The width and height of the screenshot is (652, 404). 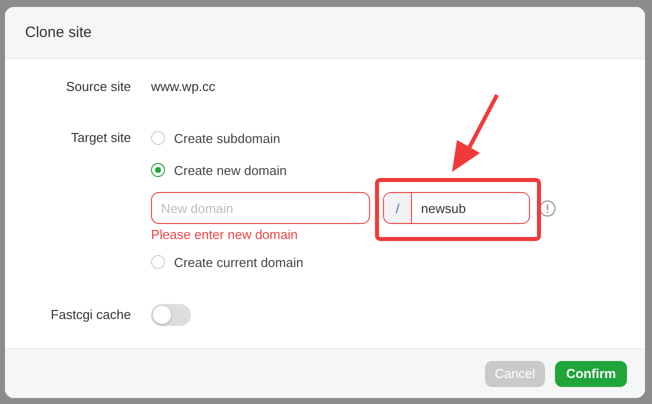 I want to click on info-icon, so click(x=547, y=208).